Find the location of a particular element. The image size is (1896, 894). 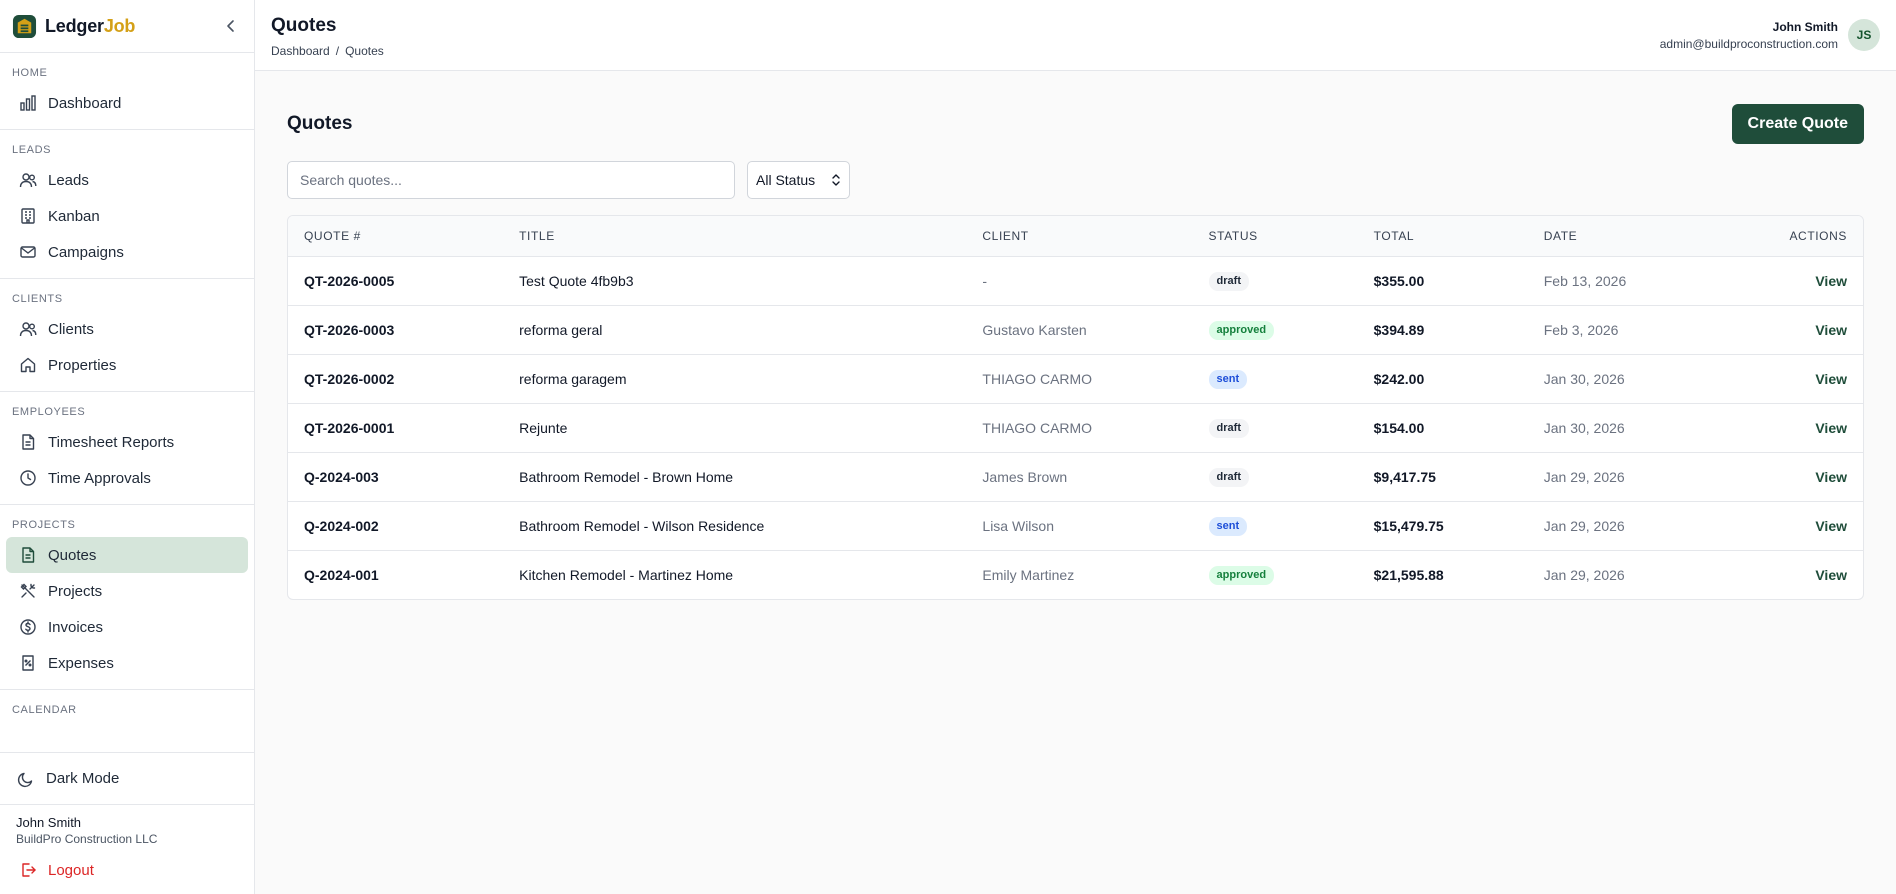

sidebar-item-kanban: Kanban is located at coordinates (127, 216).